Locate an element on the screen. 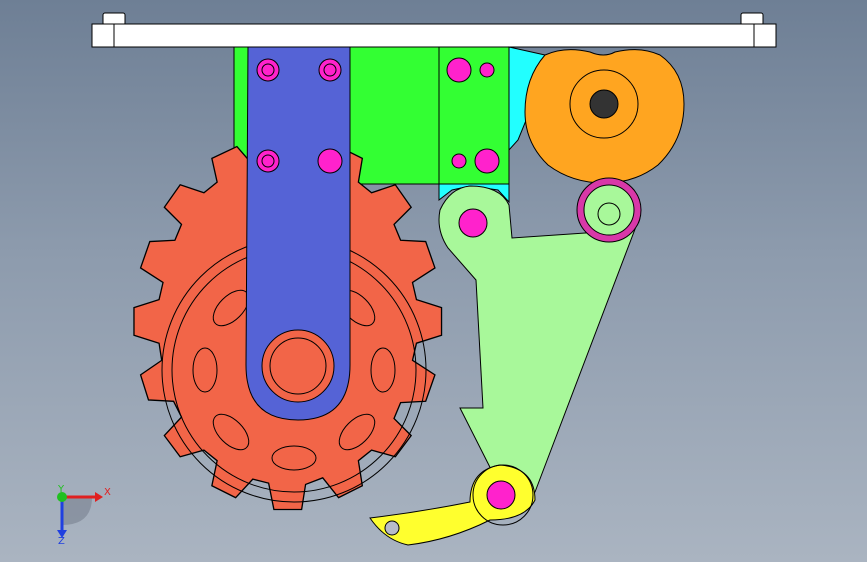  sprocket-hub-inner is located at coordinates (298, 366).